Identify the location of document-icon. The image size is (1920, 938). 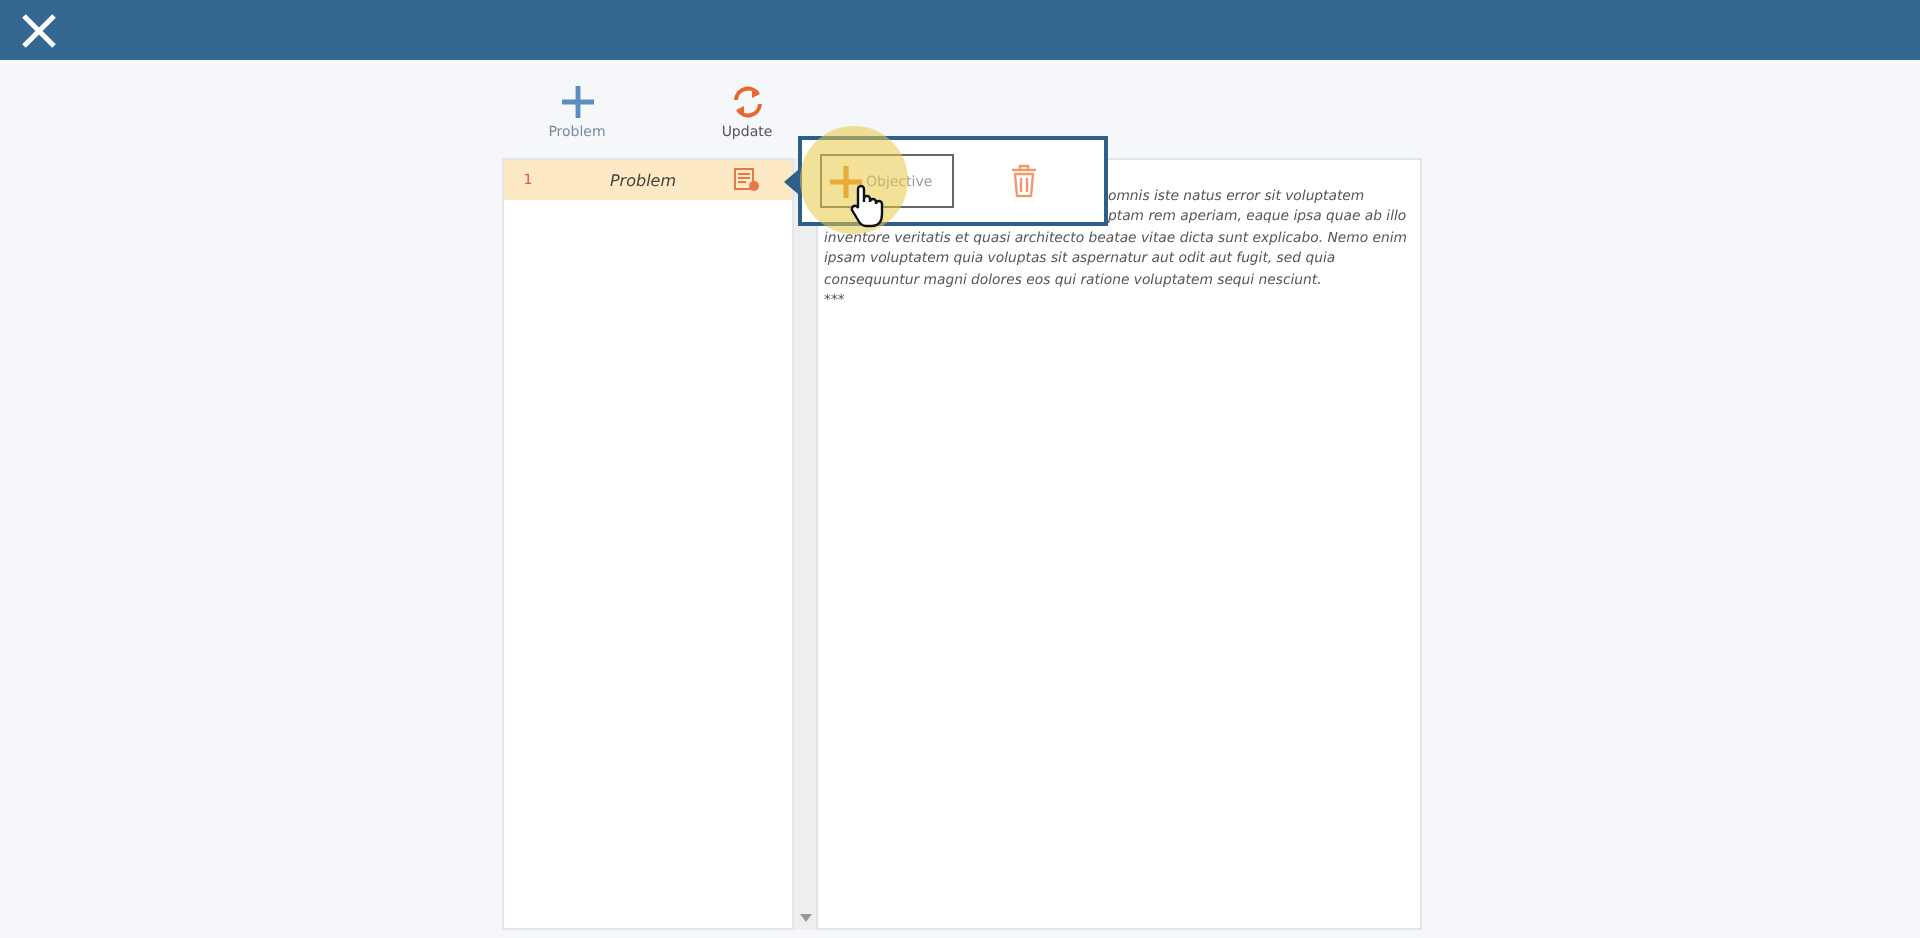
(747, 180).